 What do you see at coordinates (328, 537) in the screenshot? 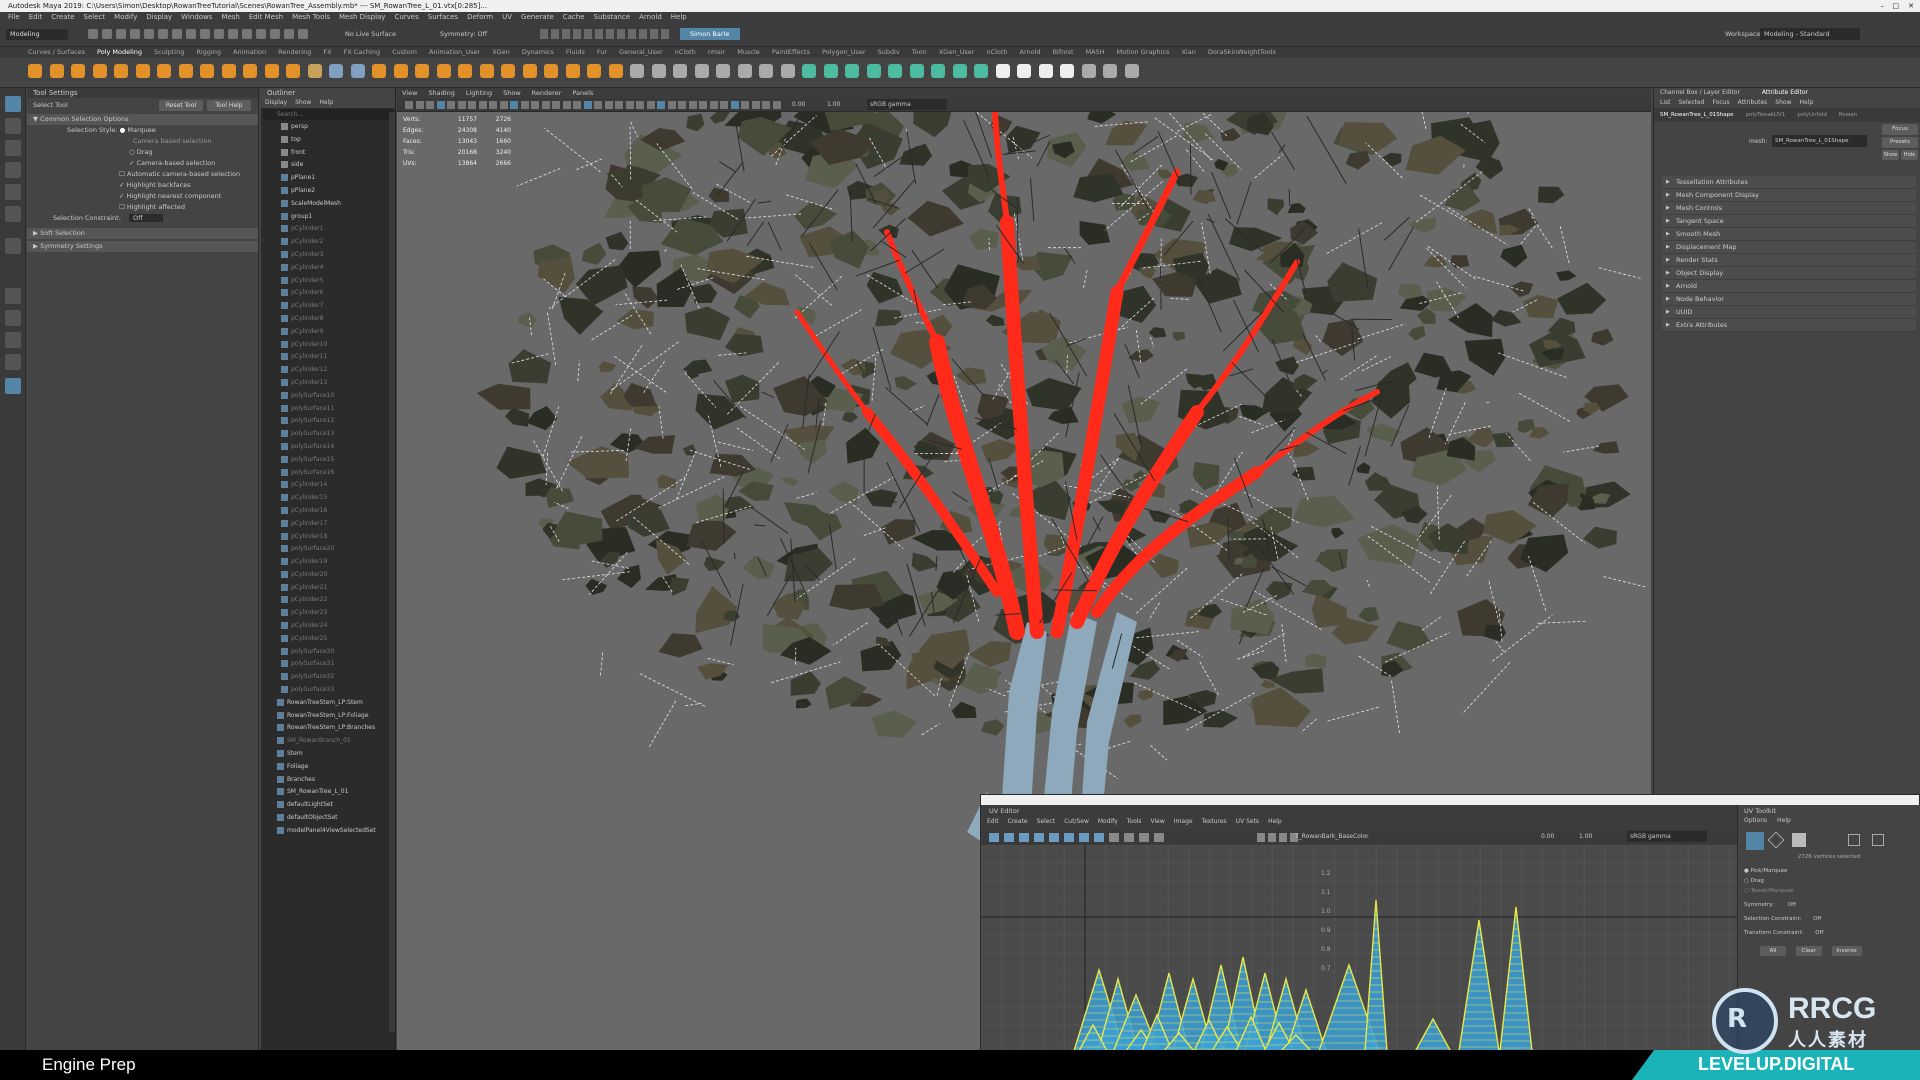
I see `outliner-item: pCylinder18` at bounding box center [328, 537].